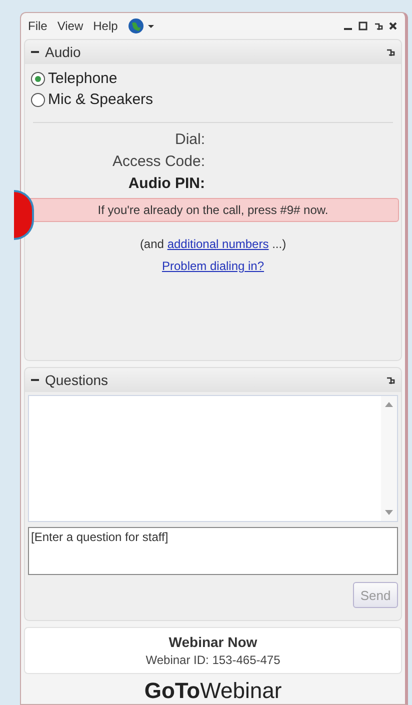 The width and height of the screenshot is (412, 705). What do you see at coordinates (63, 52) in the screenshot?
I see `panel-title: Audio` at bounding box center [63, 52].